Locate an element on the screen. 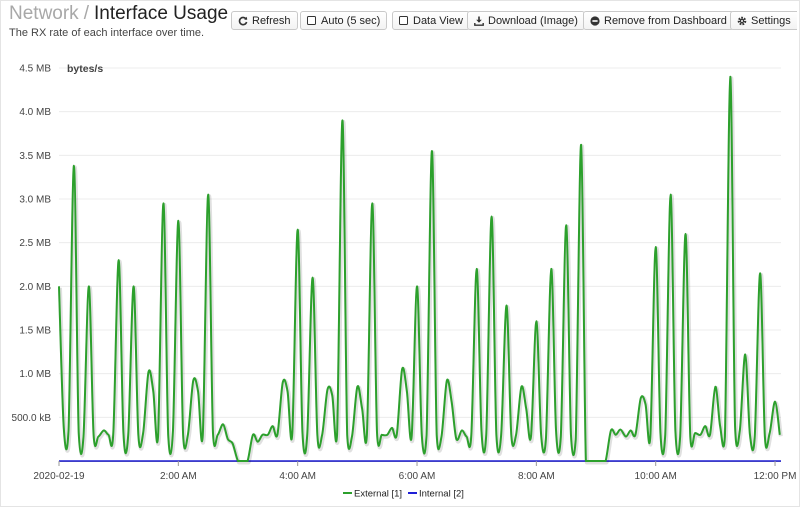  y-tick-label: 2.0 MB is located at coordinates (35, 287).